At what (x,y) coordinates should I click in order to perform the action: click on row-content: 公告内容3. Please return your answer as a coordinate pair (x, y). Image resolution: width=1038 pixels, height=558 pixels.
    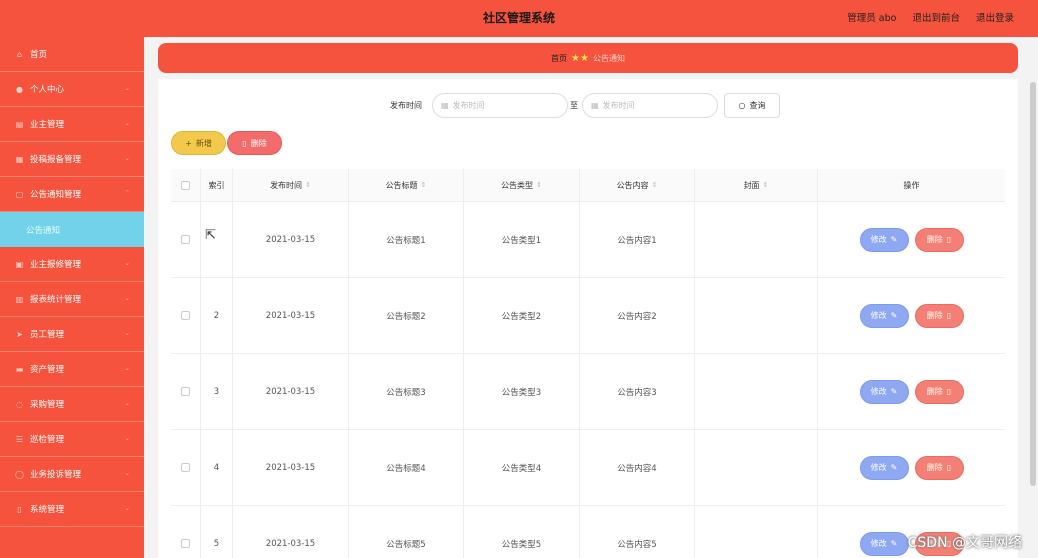
    Looking at the image, I should click on (637, 391).